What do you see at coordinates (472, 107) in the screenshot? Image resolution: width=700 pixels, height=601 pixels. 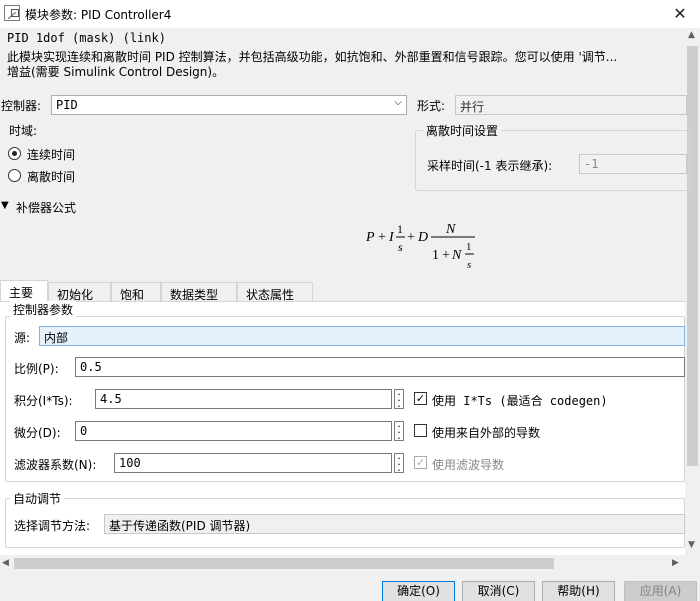 I see `form-select-value: 并行` at bounding box center [472, 107].